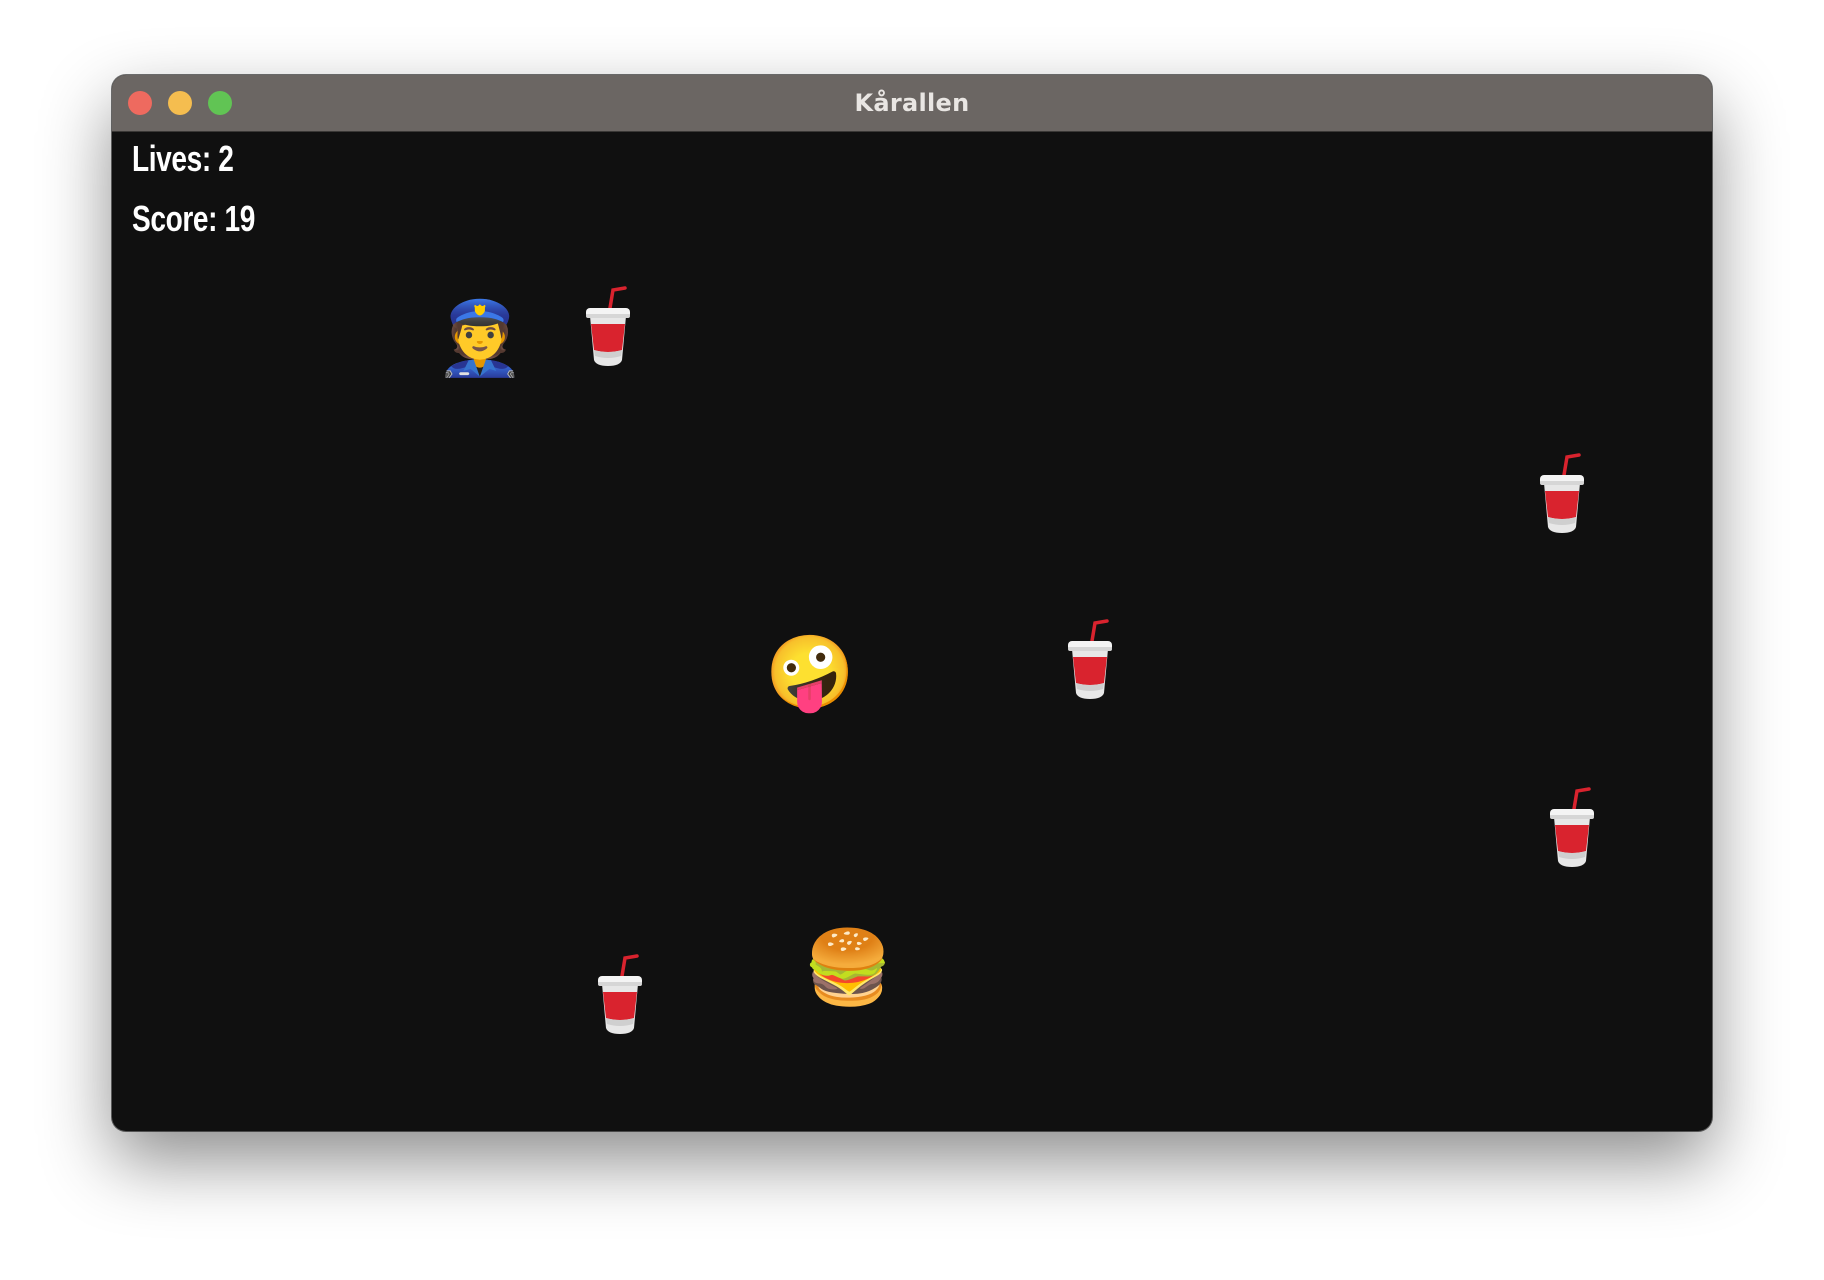 The image size is (1824, 1280). What do you see at coordinates (480, 339) in the screenshot?
I see `police-officer-icon: 👮` at bounding box center [480, 339].